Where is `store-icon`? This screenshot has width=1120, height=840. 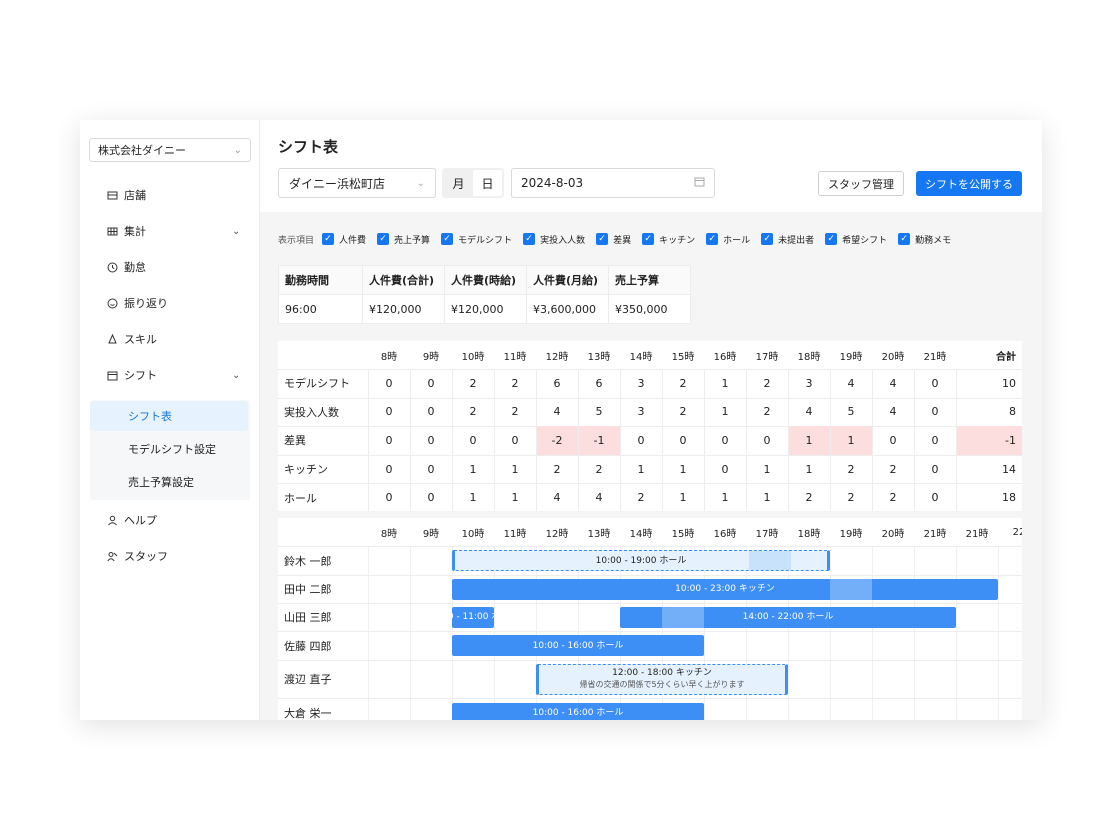 store-icon is located at coordinates (112, 195).